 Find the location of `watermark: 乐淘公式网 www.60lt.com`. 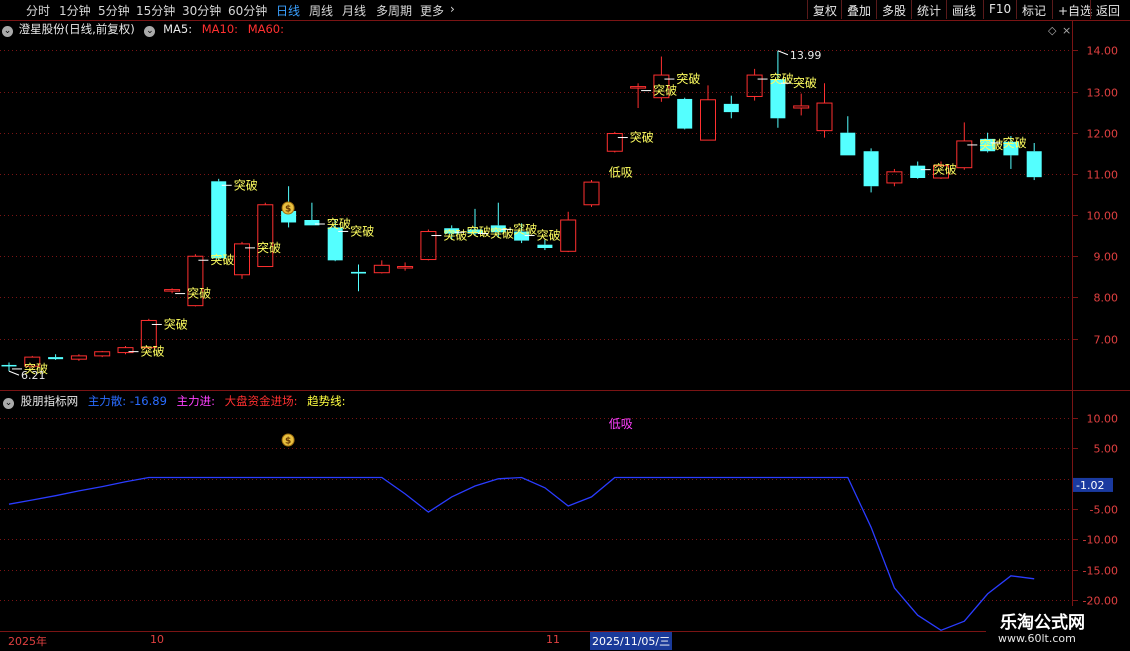

watermark: 乐淘公式网 www.60lt.com is located at coordinates (1058, 628).